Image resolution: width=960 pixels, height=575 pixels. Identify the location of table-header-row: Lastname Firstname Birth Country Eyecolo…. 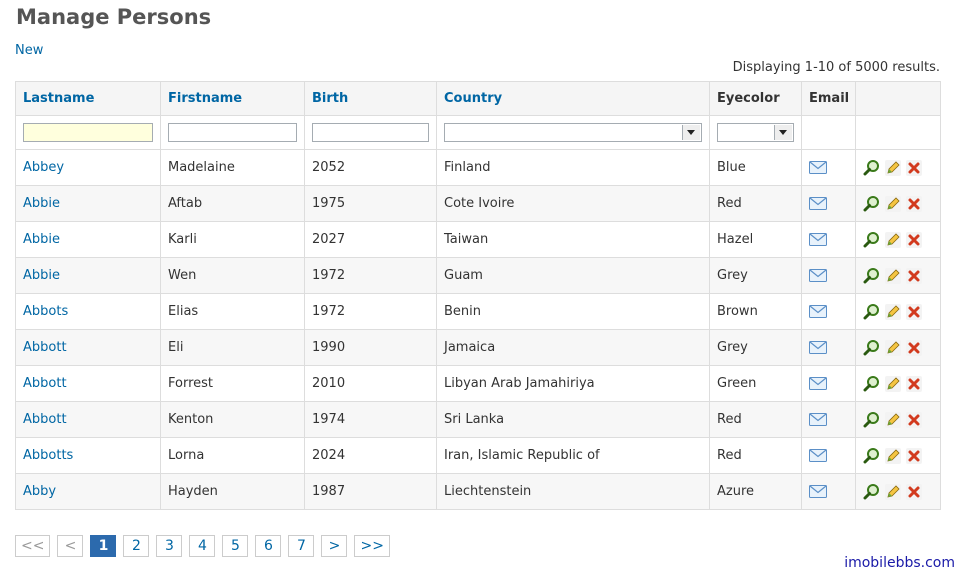
(478, 98).